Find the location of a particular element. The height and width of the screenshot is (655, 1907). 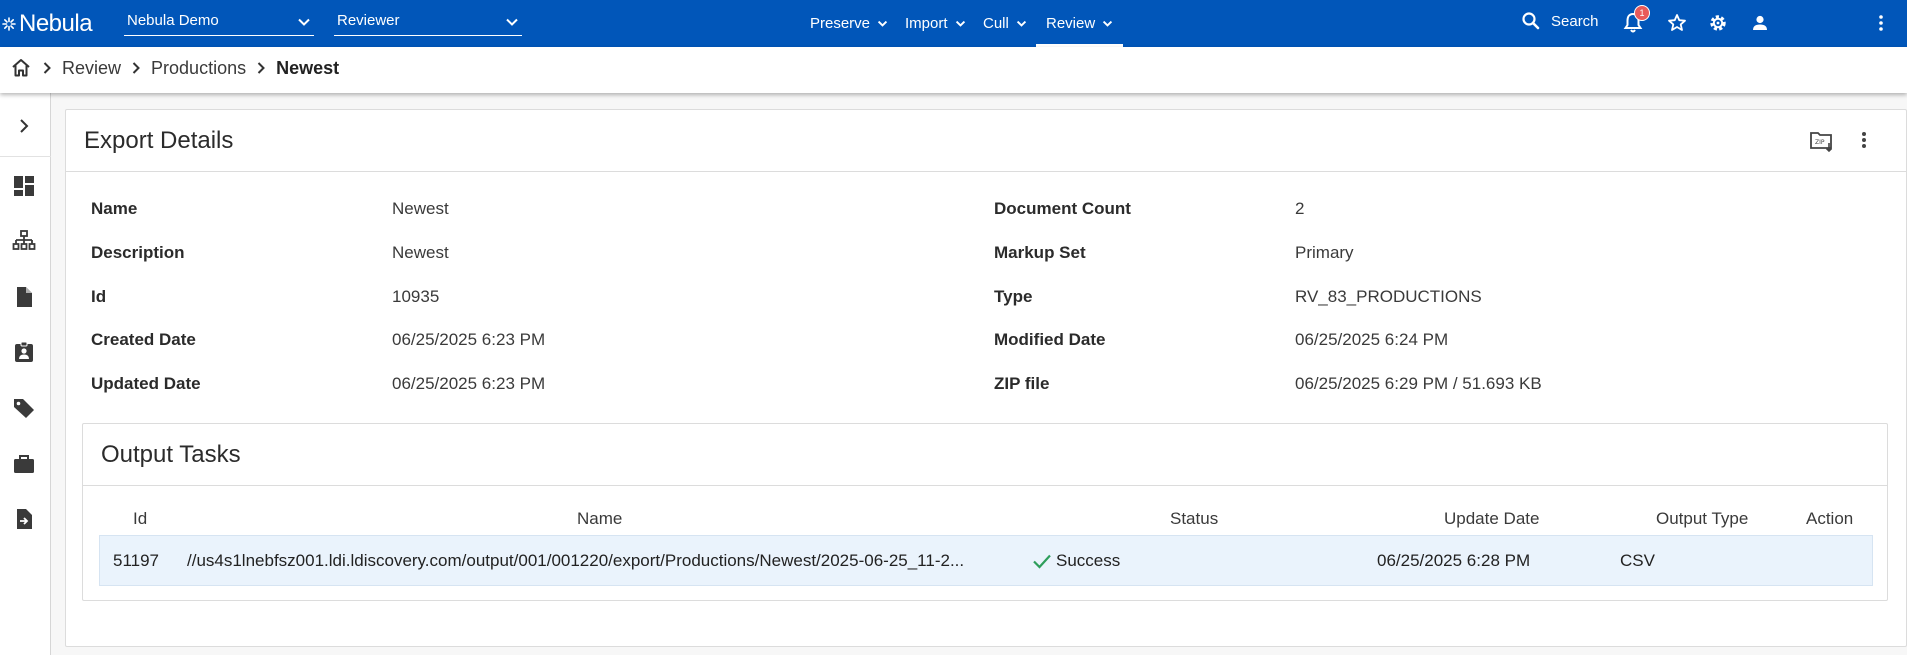

nav-review: Review is located at coordinates (1079, 23).